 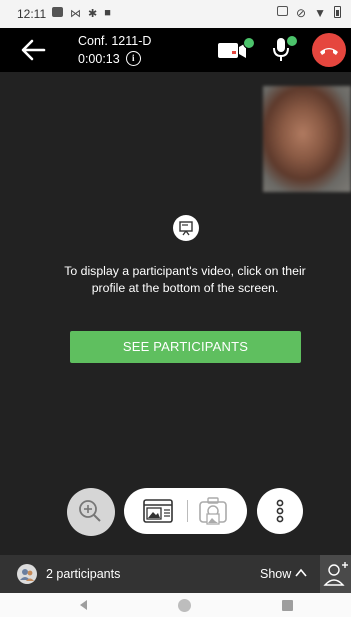 I want to click on gallery-layout-icon, so click(x=158, y=511).